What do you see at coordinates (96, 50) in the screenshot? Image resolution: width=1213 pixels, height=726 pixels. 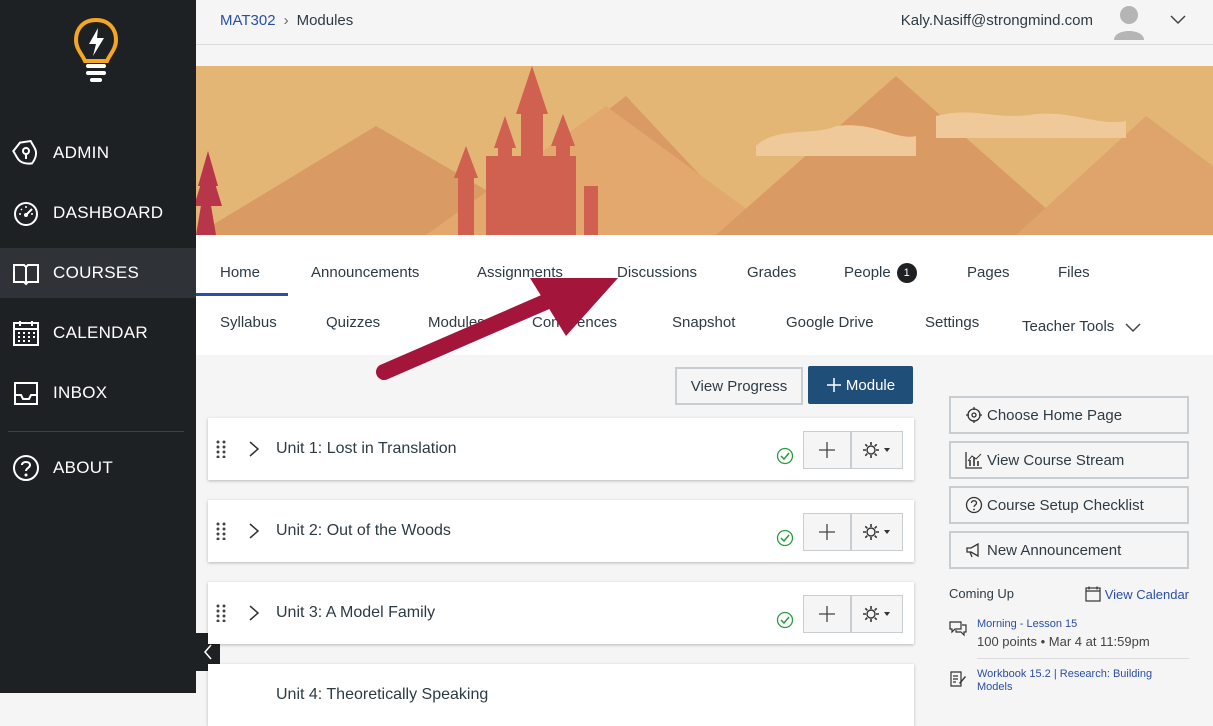 I see `lightbulb-logo-icon` at bounding box center [96, 50].